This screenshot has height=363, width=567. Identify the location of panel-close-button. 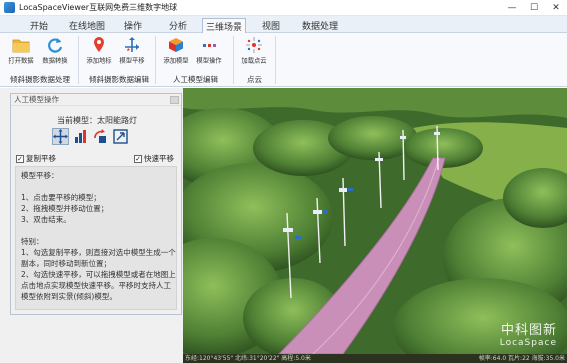
(174, 100).